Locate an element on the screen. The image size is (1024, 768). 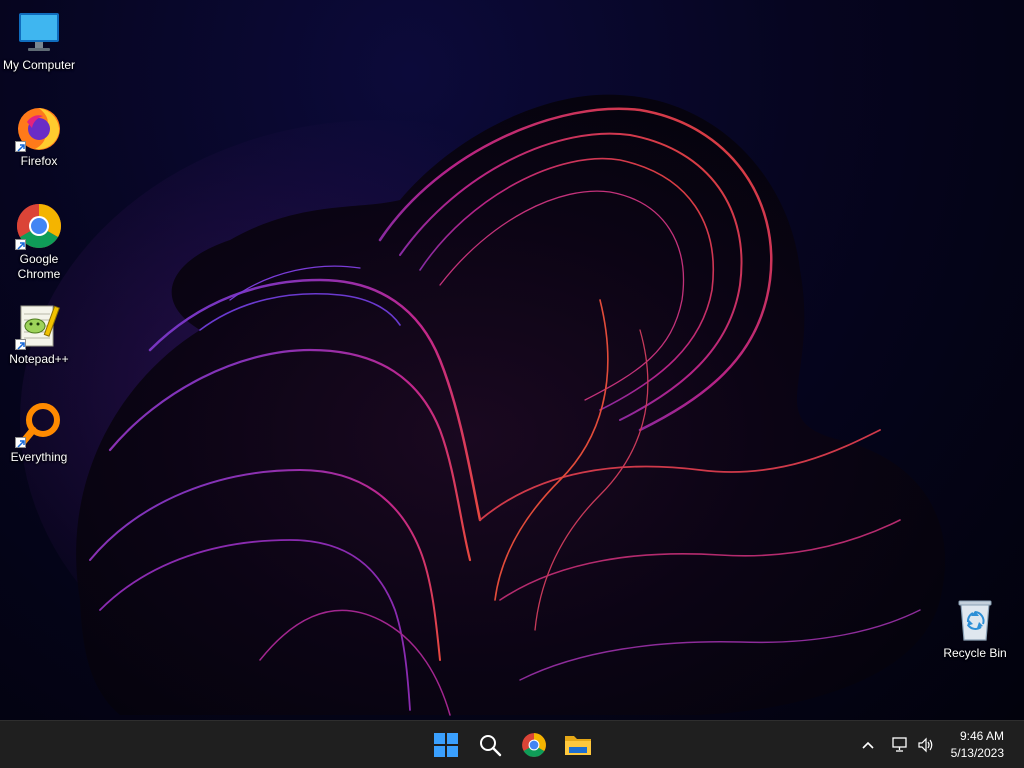
network-icon is located at coordinates (899, 744).